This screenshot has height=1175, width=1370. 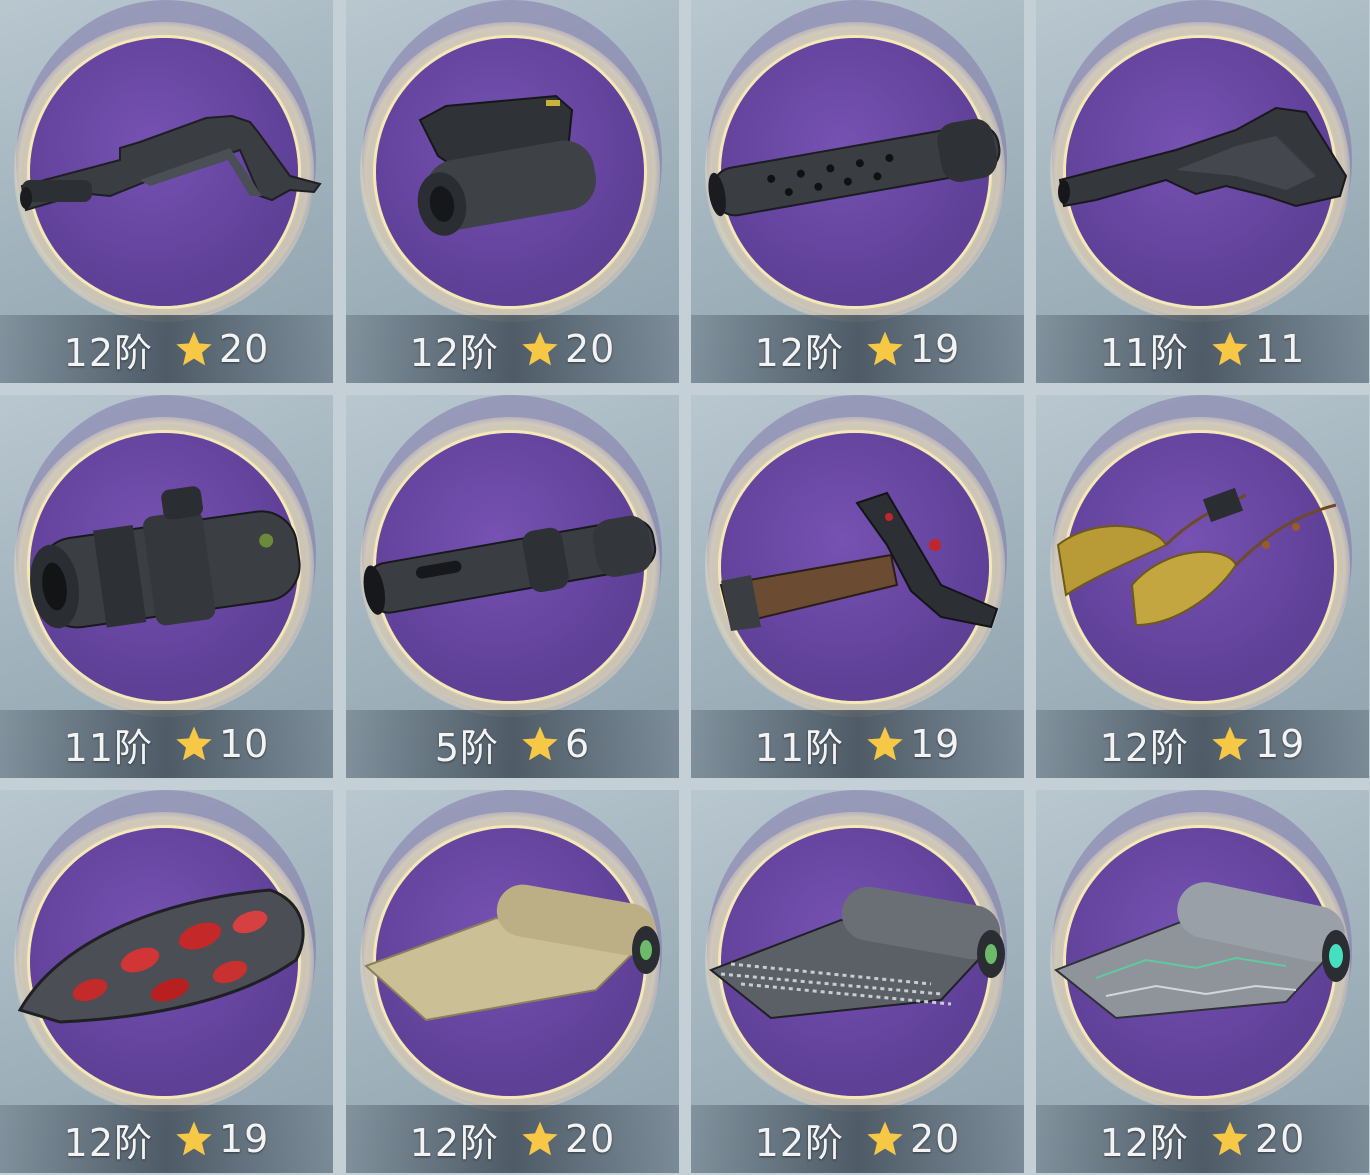 What do you see at coordinates (857, 953) in the screenshot?
I see `chainmail-roll-icon` at bounding box center [857, 953].